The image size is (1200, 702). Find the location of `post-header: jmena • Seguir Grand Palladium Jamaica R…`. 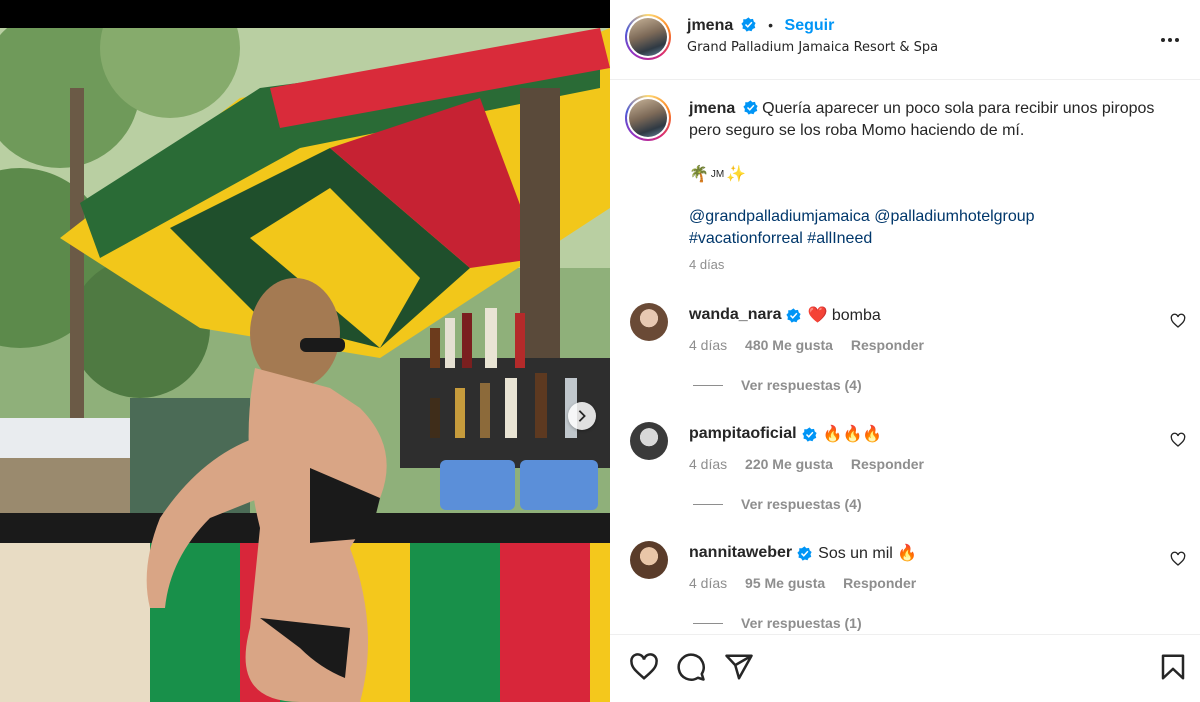

post-header: jmena • Seguir Grand Palladium Jamaica R… is located at coordinates (905, 40).